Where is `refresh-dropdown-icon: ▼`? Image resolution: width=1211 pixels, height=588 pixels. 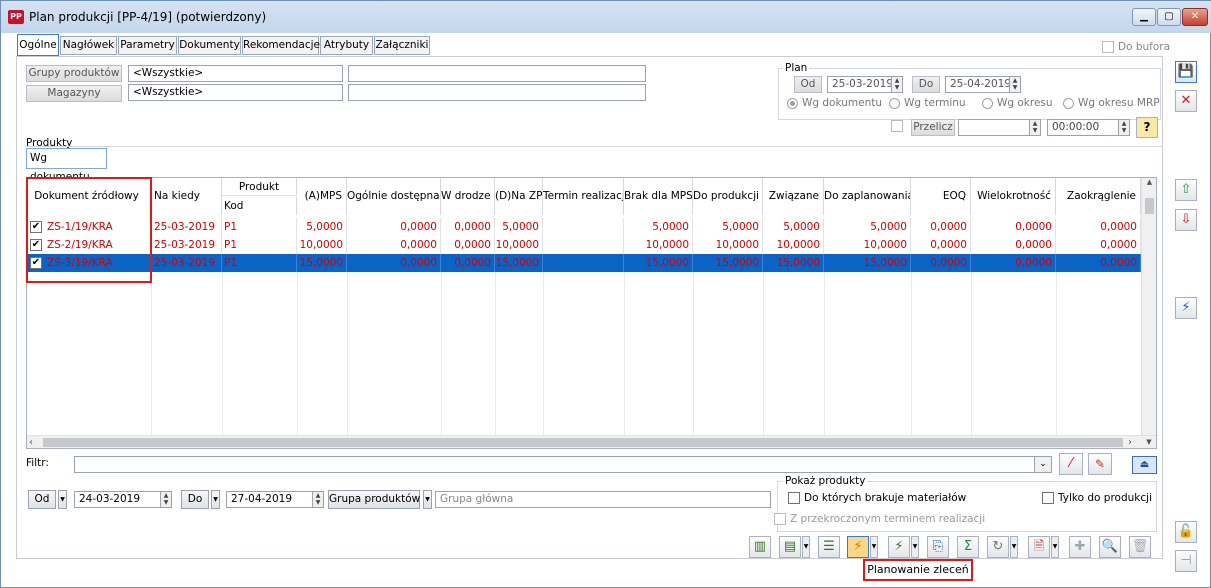
refresh-dropdown-icon: ▼ is located at coordinates (1014, 547).